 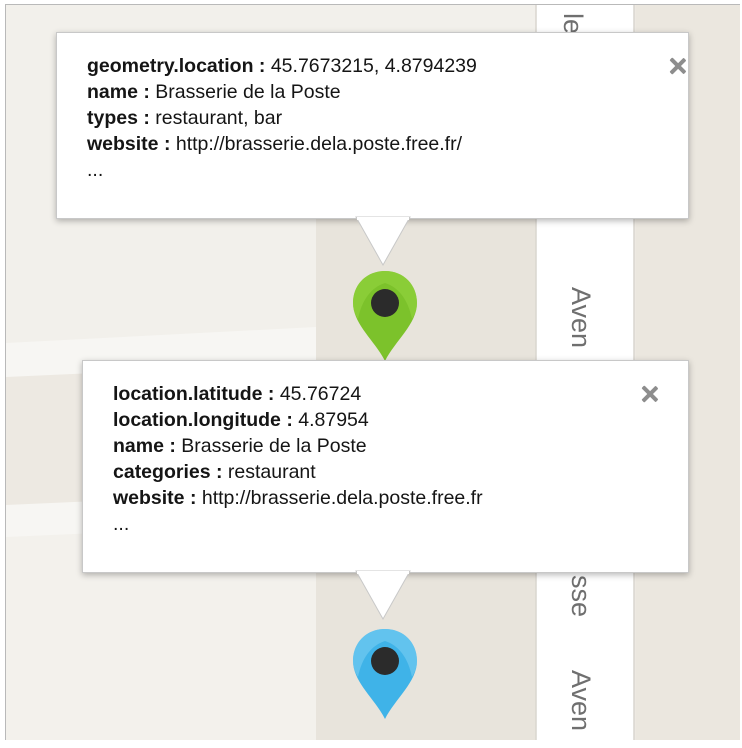 What do you see at coordinates (383, 241) in the screenshot?
I see `info-window-1-tail` at bounding box center [383, 241].